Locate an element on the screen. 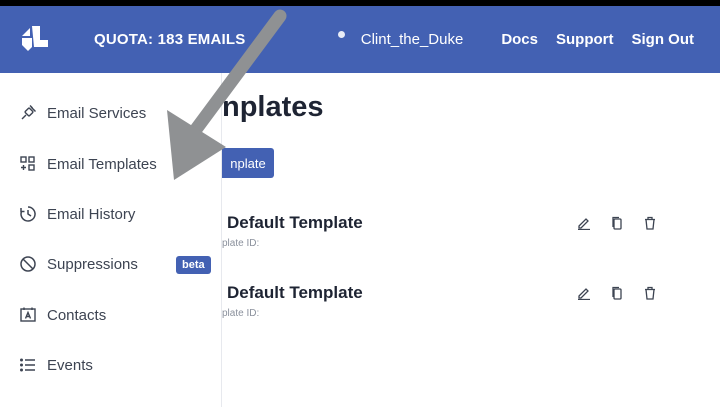 Image resolution: width=720 pixels, height=407 pixels. sidebar-item-events: Events is located at coordinates (55, 365).